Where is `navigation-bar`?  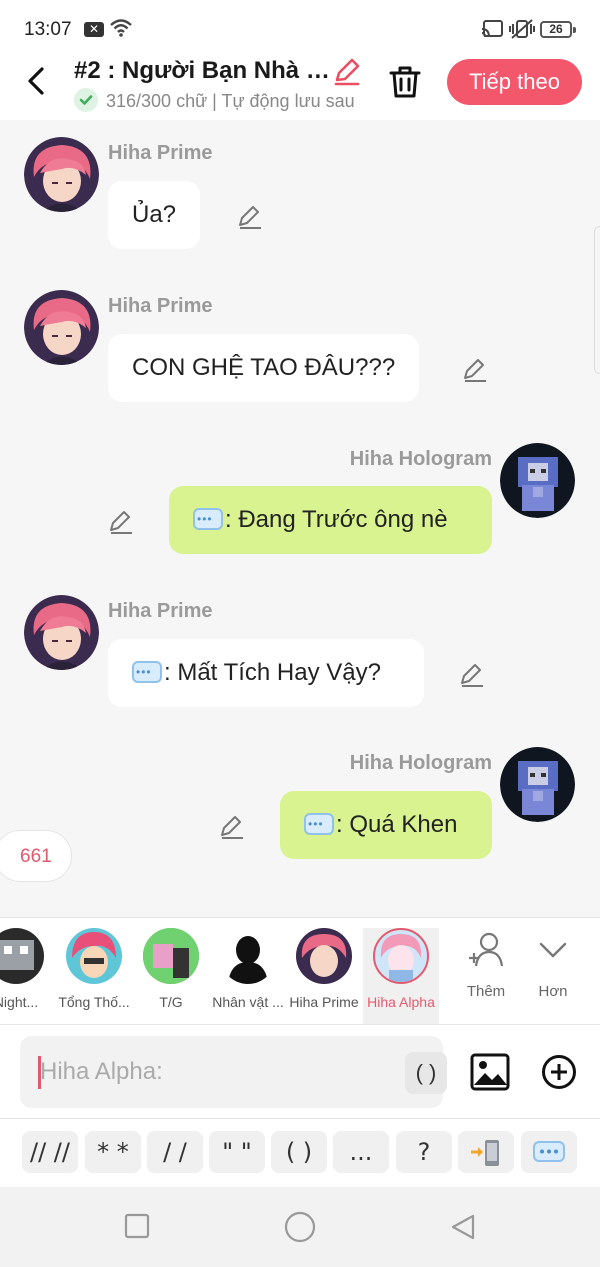
navigation-bar is located at coordinates (300, 1227).